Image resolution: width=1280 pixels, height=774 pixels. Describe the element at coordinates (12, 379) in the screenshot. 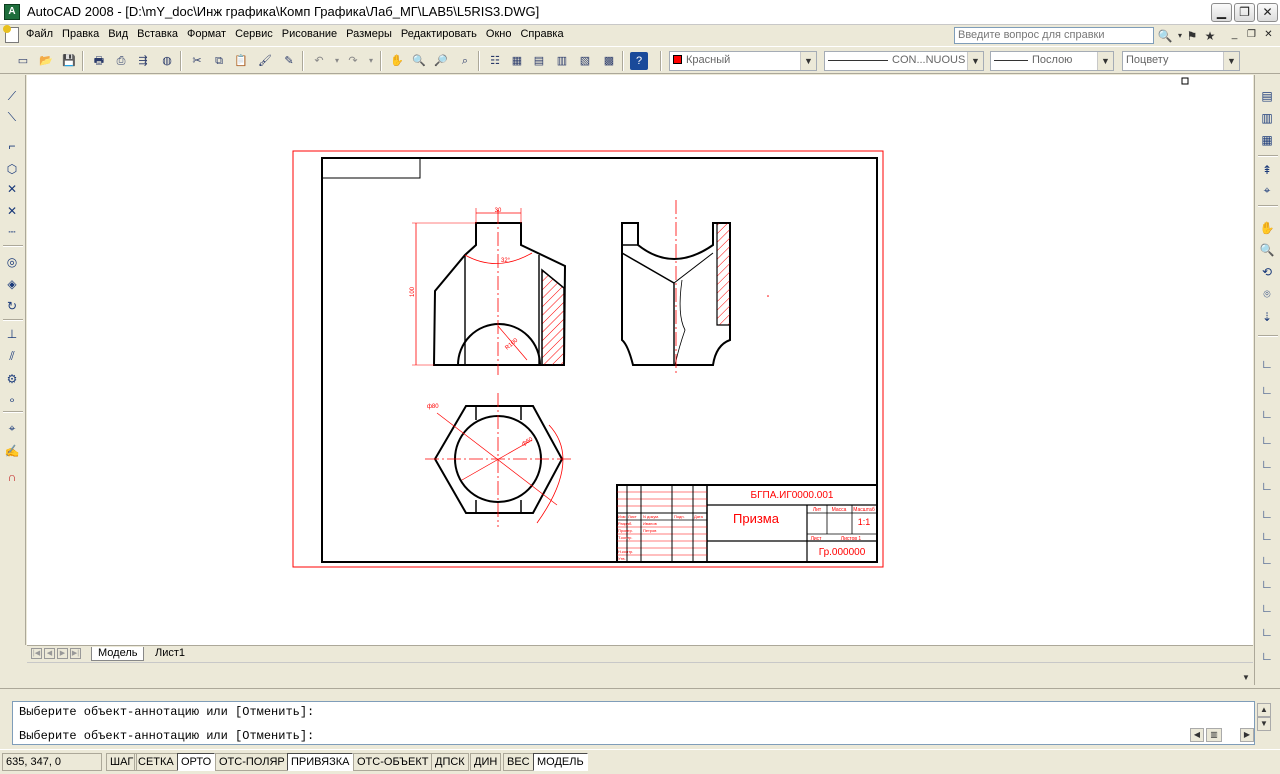

I see `insert-block-icon: ⚙` at that location.